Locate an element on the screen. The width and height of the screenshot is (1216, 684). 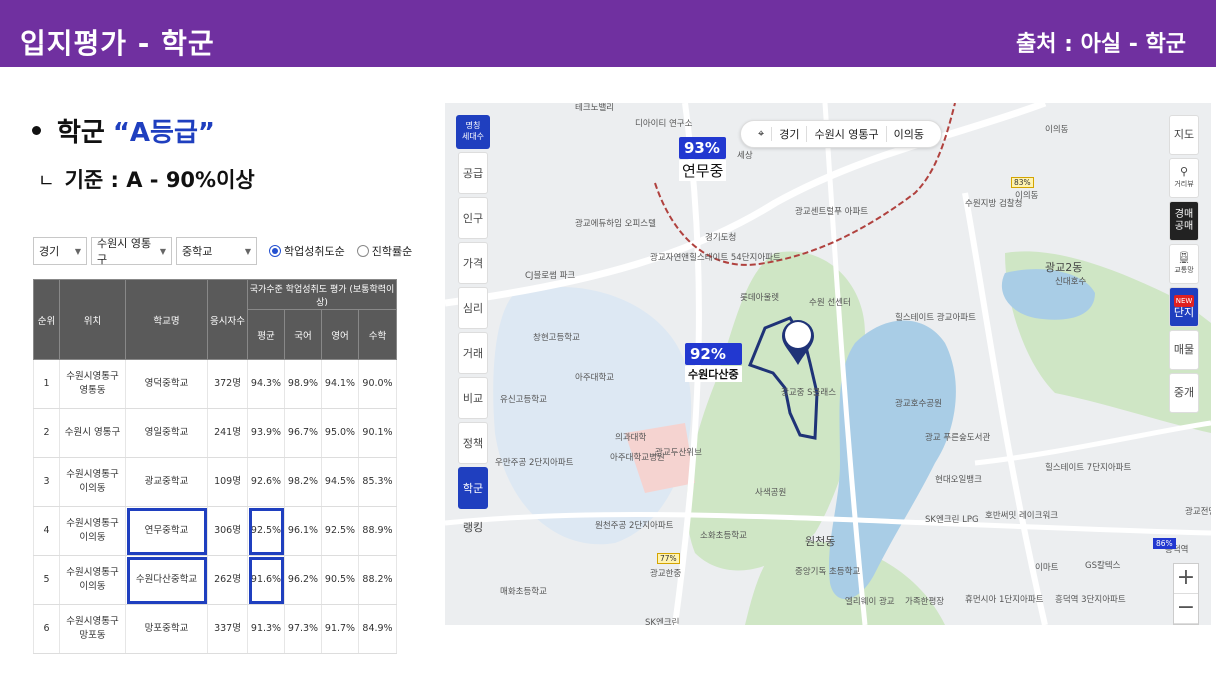
school-flag-yeonmu: 93% 연무중 is located at coordinates (703, 159).